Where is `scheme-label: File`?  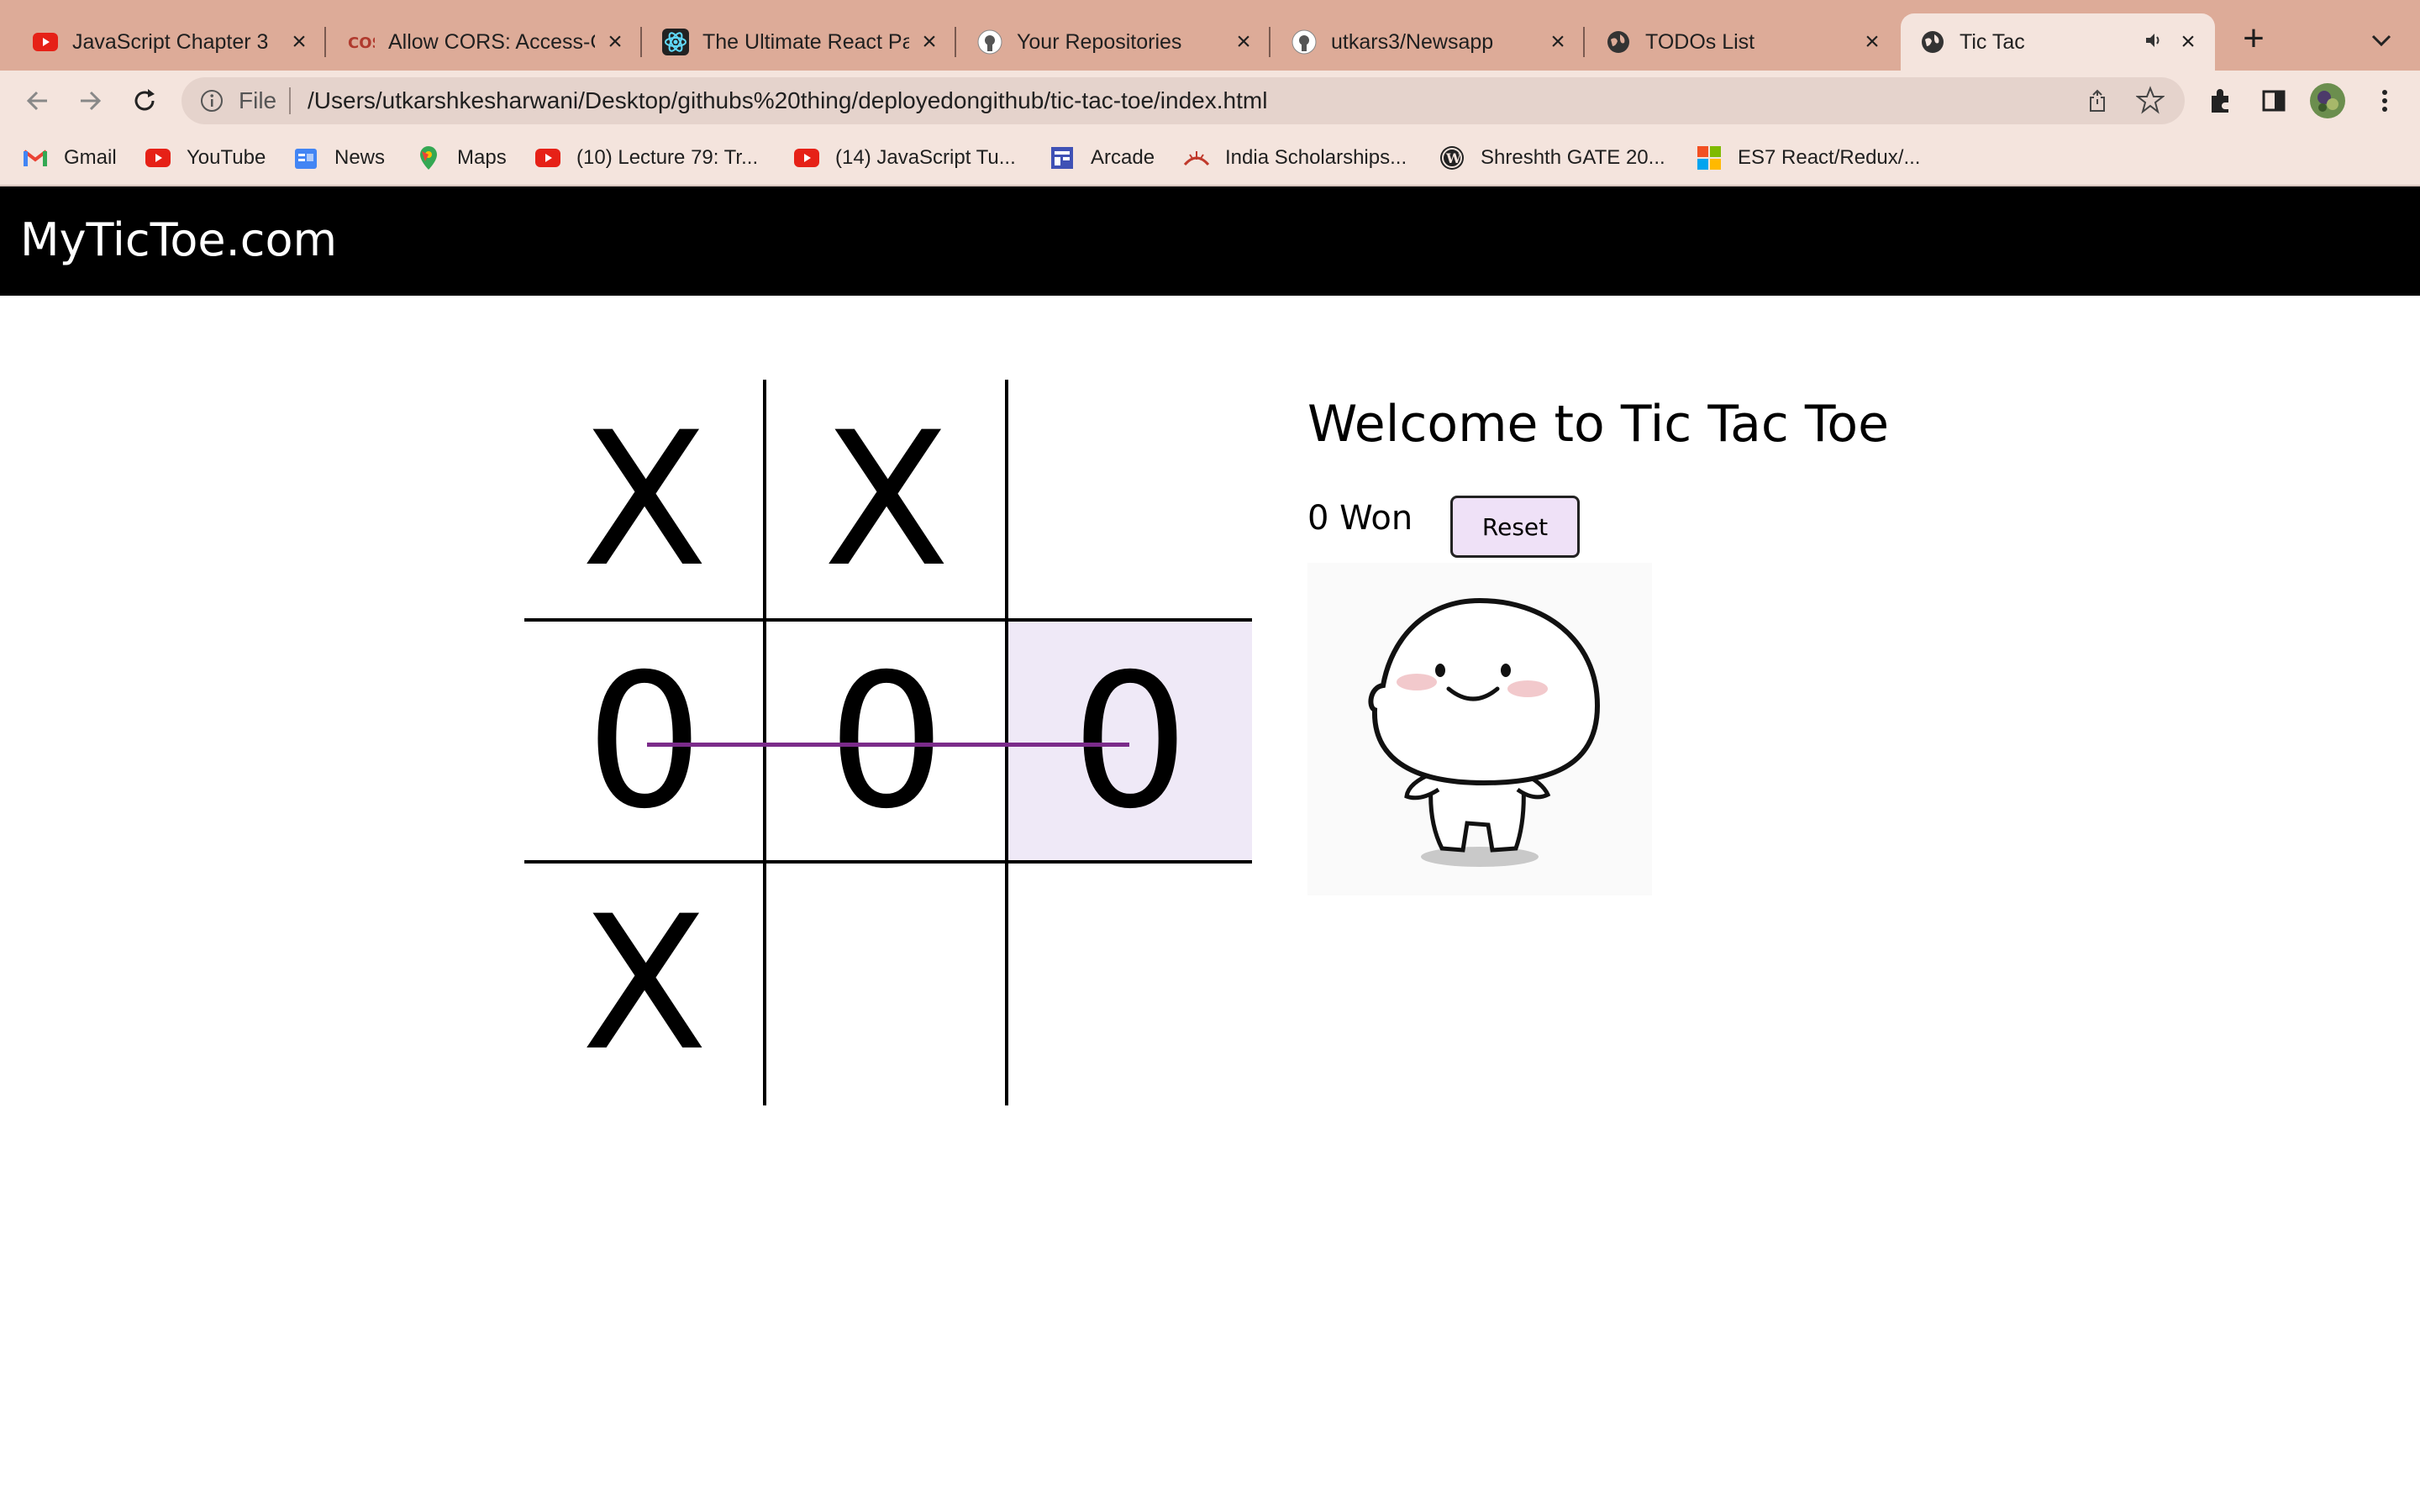 scheme-label: File is located at coordinates (258, 100).